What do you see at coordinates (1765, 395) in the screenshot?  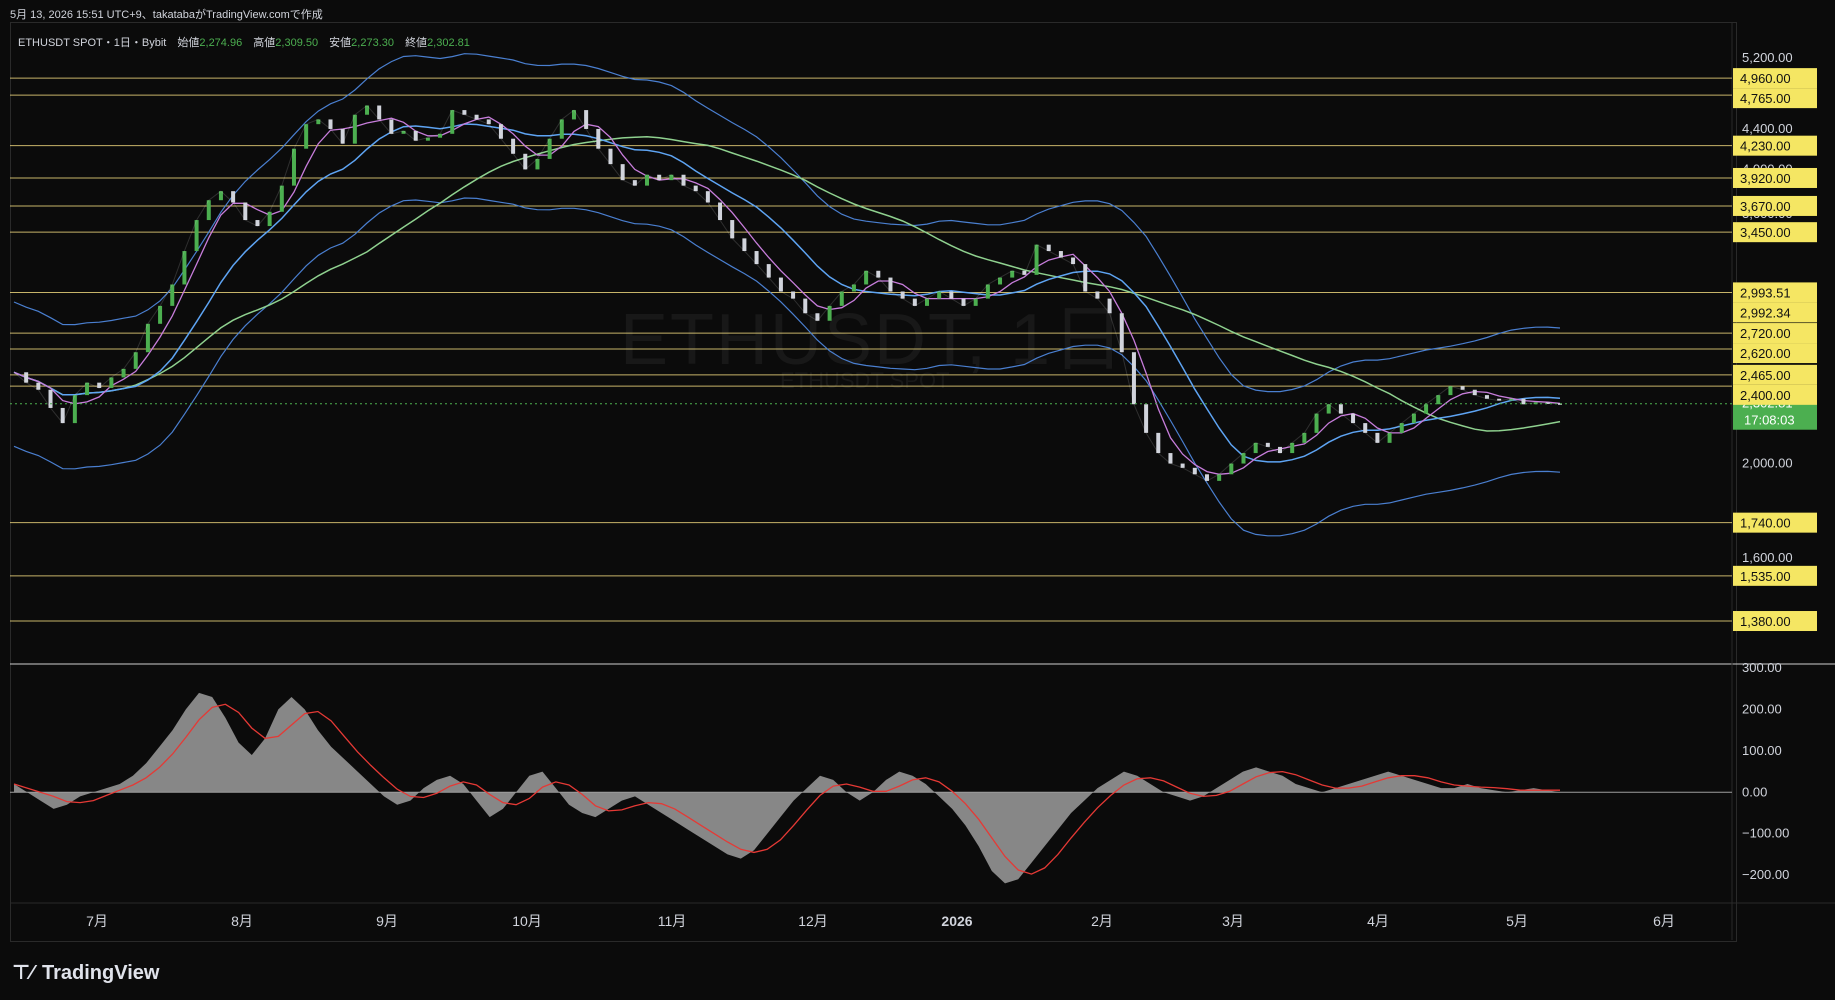 I see `price-level-tag-label: 2,400.00` at bounding box center [1765, 395].